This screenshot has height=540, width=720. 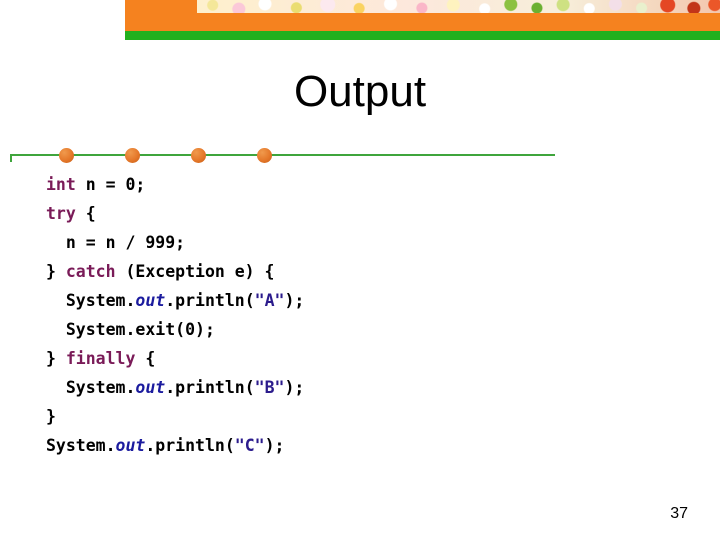 I want to click on code-string: "C", so click(x=249, y=445).